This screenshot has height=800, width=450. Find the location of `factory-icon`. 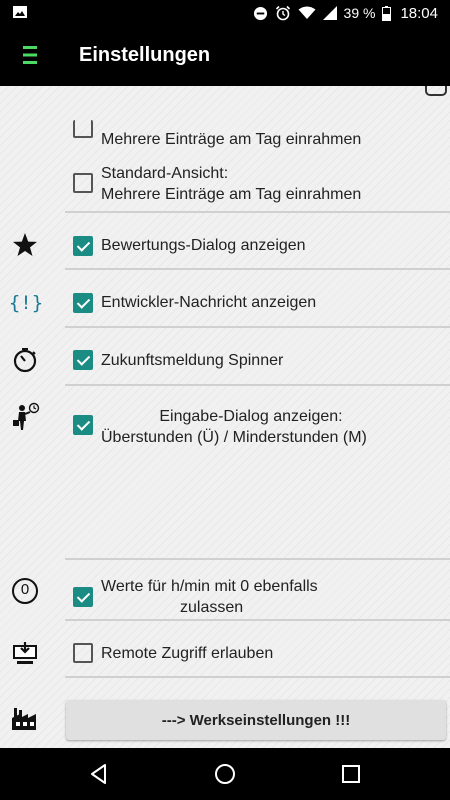

factory-icon is located at coordinates (25, 719).